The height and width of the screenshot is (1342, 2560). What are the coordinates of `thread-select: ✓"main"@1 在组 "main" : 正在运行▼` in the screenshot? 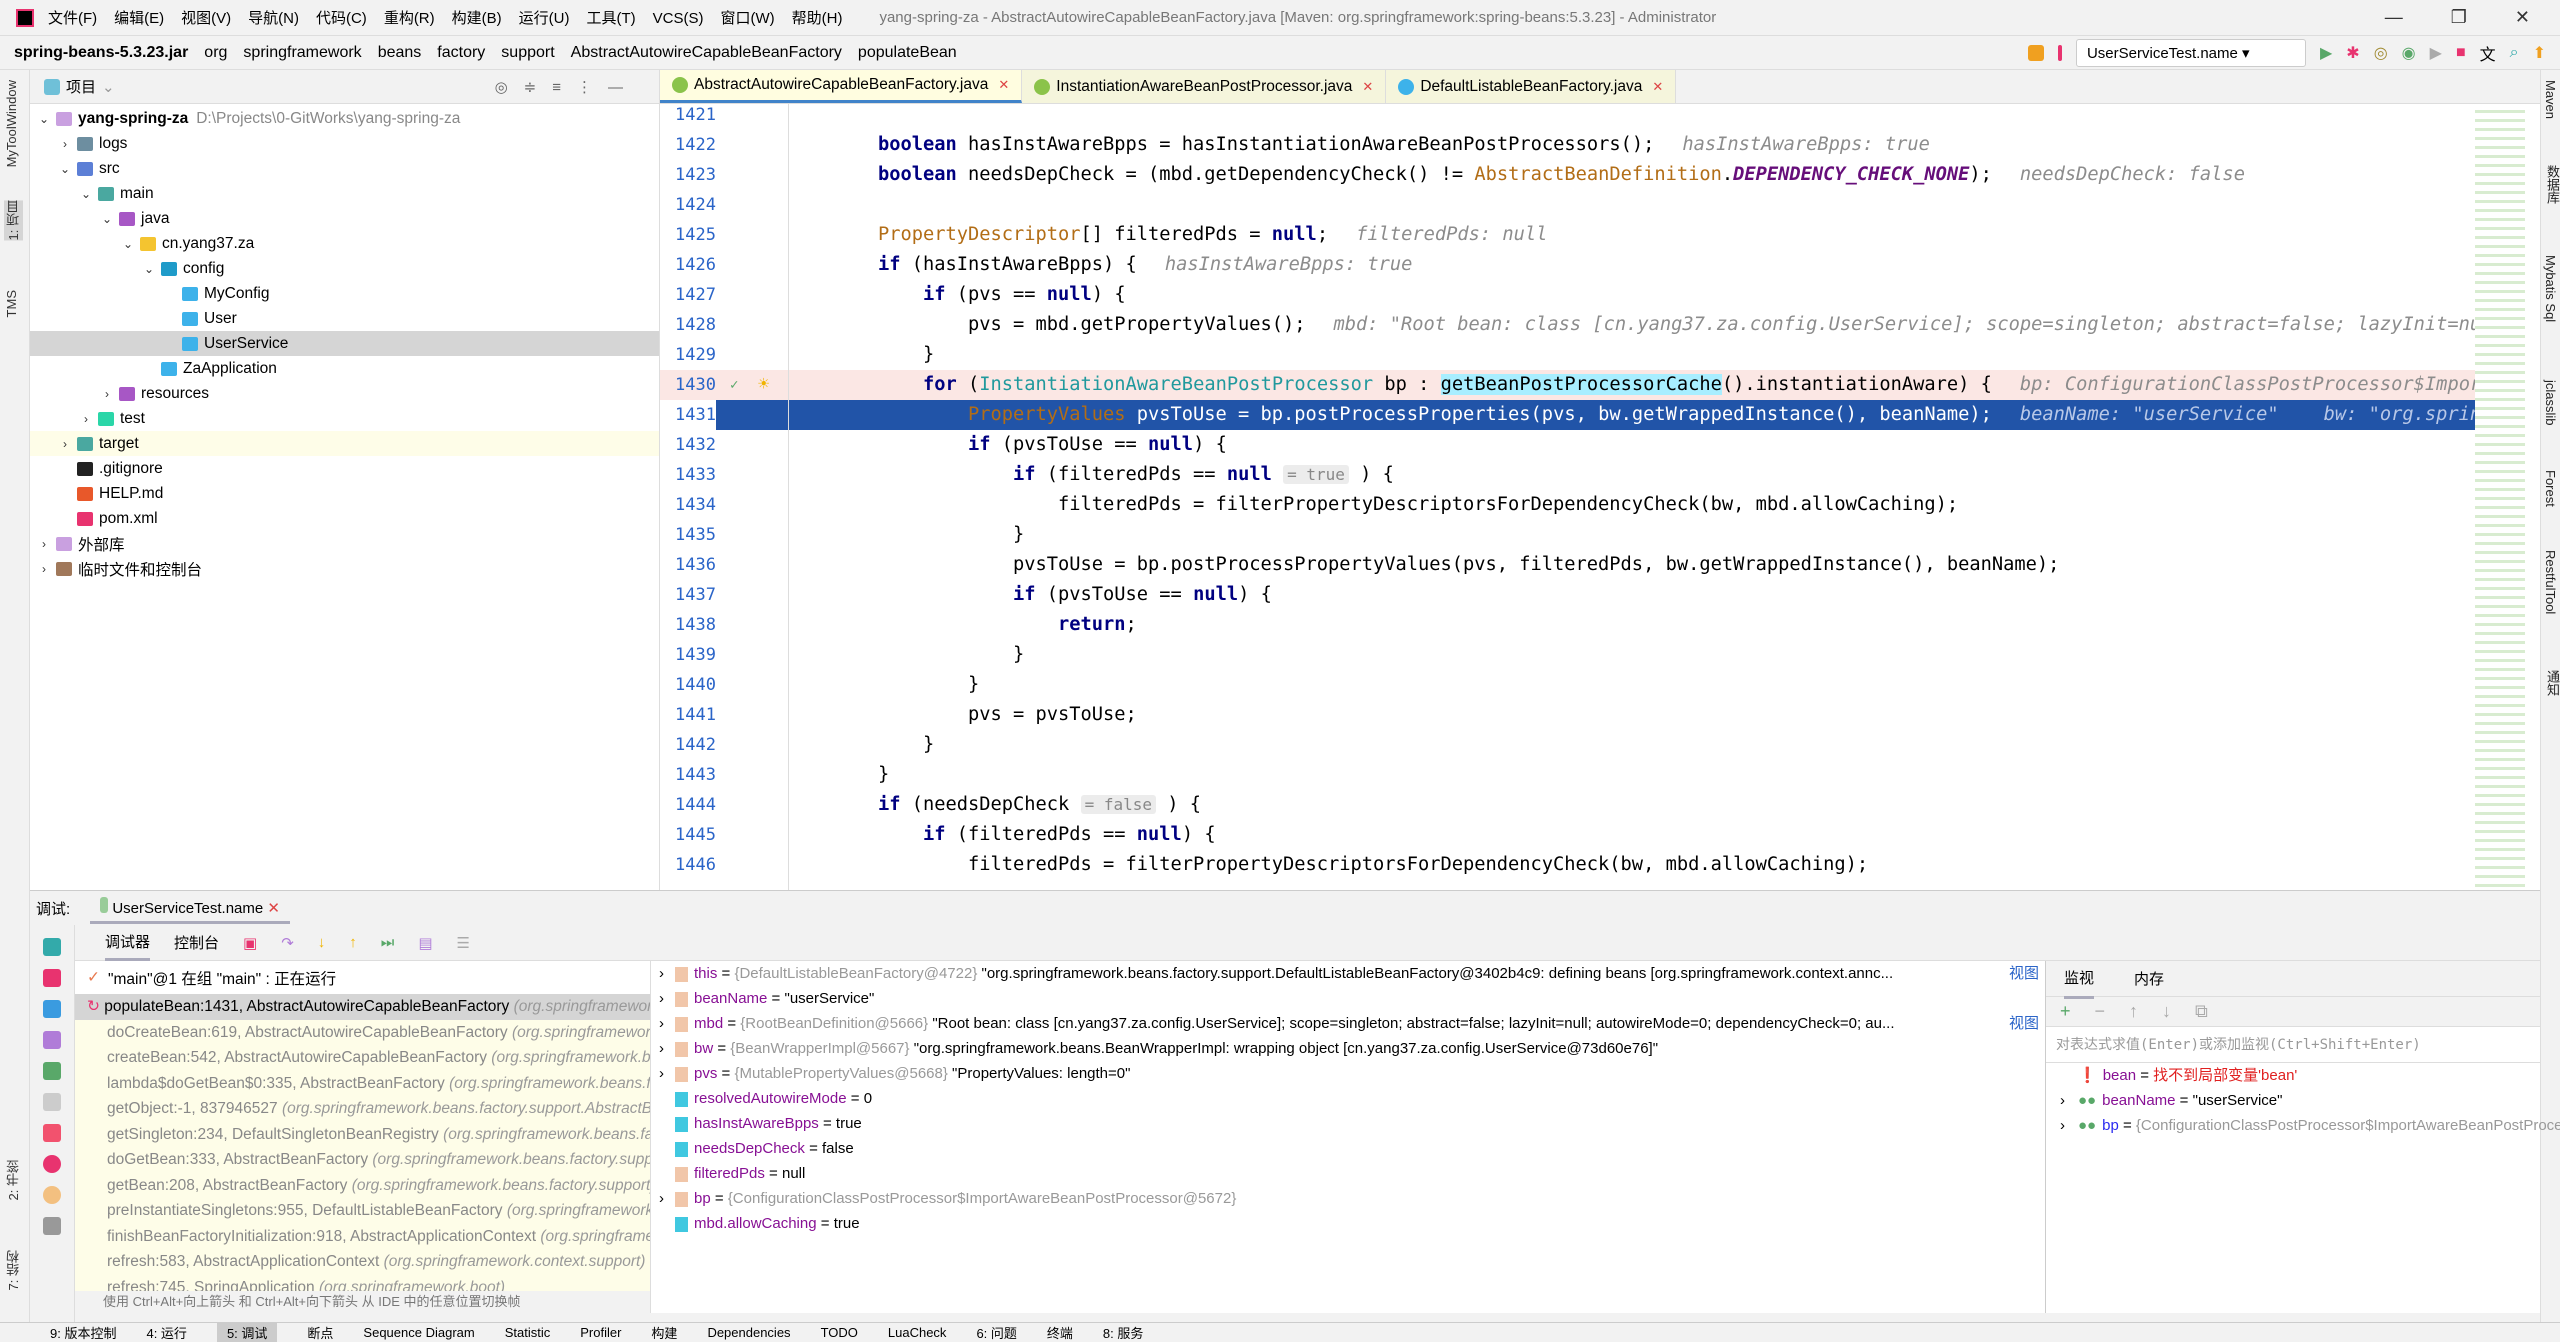 It's located at (377, 977).